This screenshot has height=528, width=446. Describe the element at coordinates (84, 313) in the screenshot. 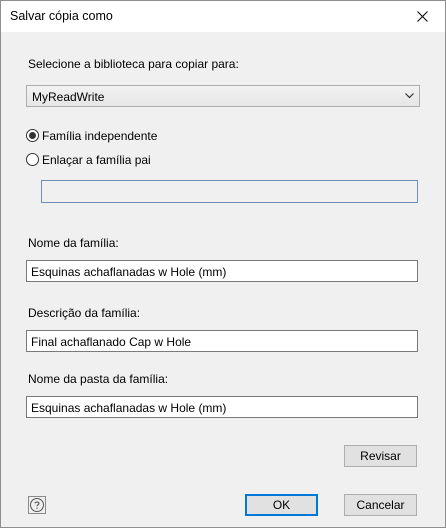

I see `family-description-label: Descrição da família:` at that location.